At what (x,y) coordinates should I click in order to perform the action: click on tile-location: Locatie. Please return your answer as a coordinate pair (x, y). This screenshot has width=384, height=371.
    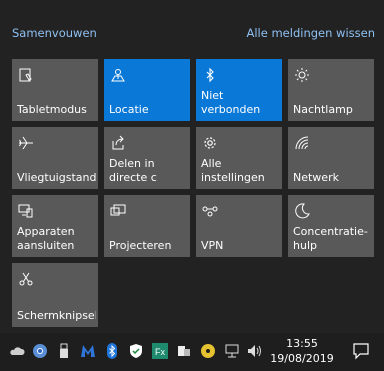
    Looking at the image, I should click on (147, 90).